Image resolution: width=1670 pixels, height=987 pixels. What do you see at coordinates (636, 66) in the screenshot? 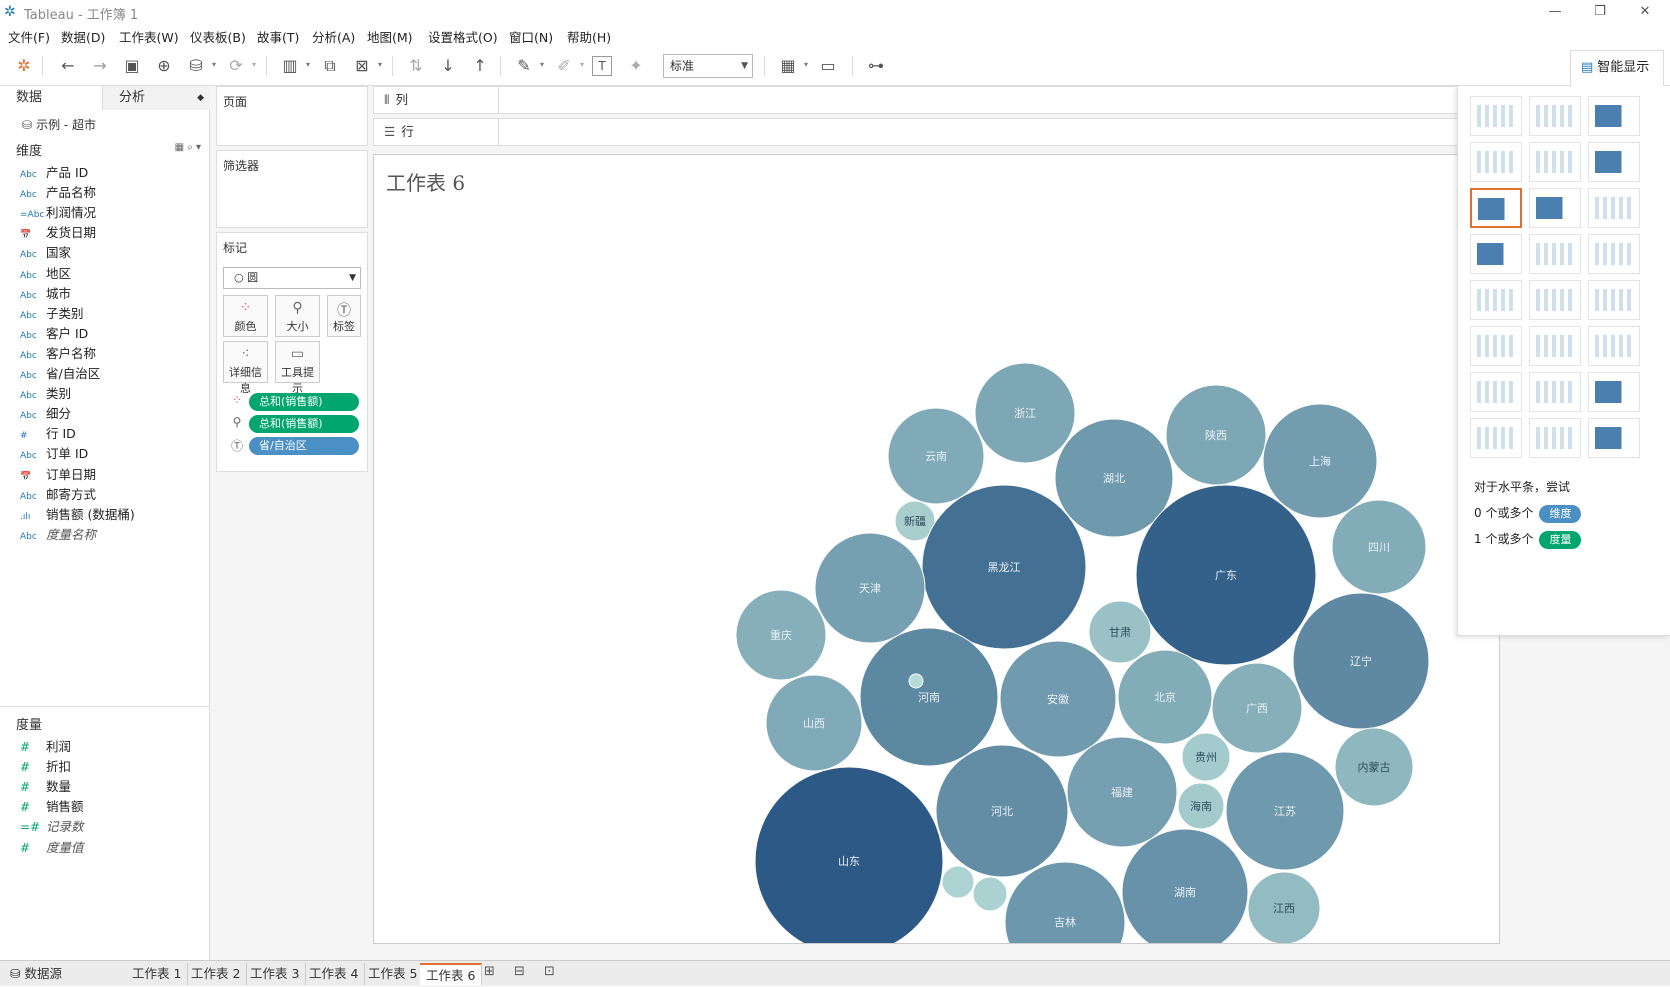
I see `pin-axes-icon: ✦` at bounding box center [636, 66].